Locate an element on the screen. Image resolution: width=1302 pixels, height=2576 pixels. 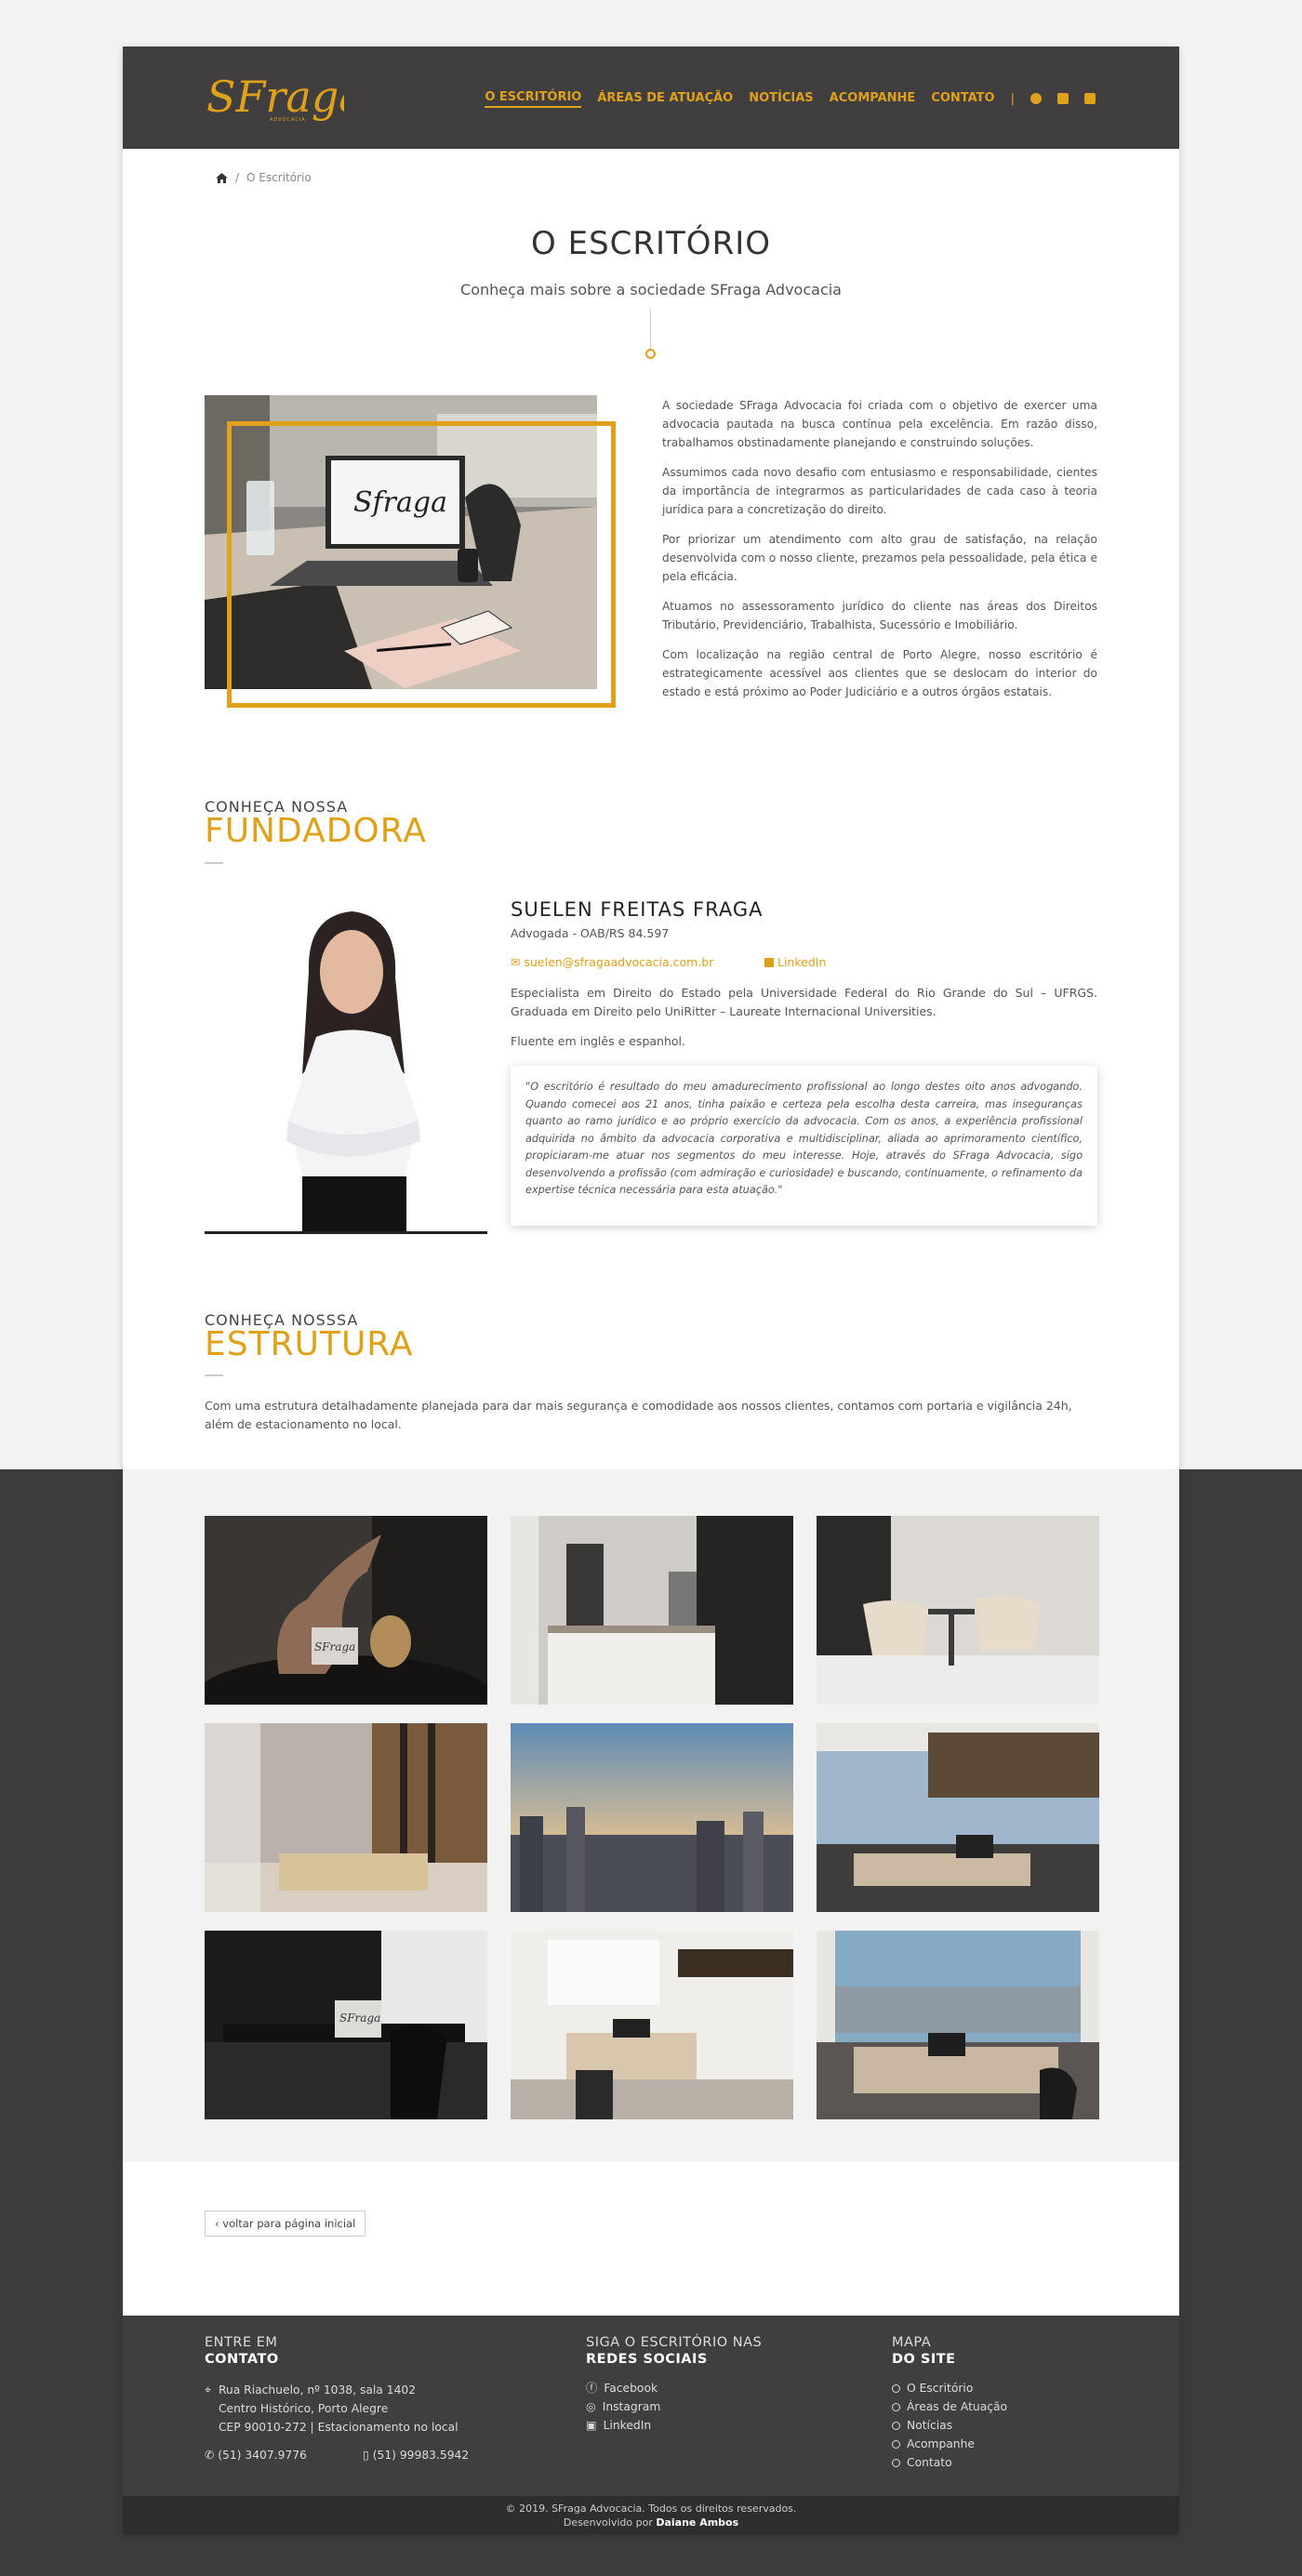
footer-contact-heading-small: ENTRE EM is located at coordinates (242, 2342).